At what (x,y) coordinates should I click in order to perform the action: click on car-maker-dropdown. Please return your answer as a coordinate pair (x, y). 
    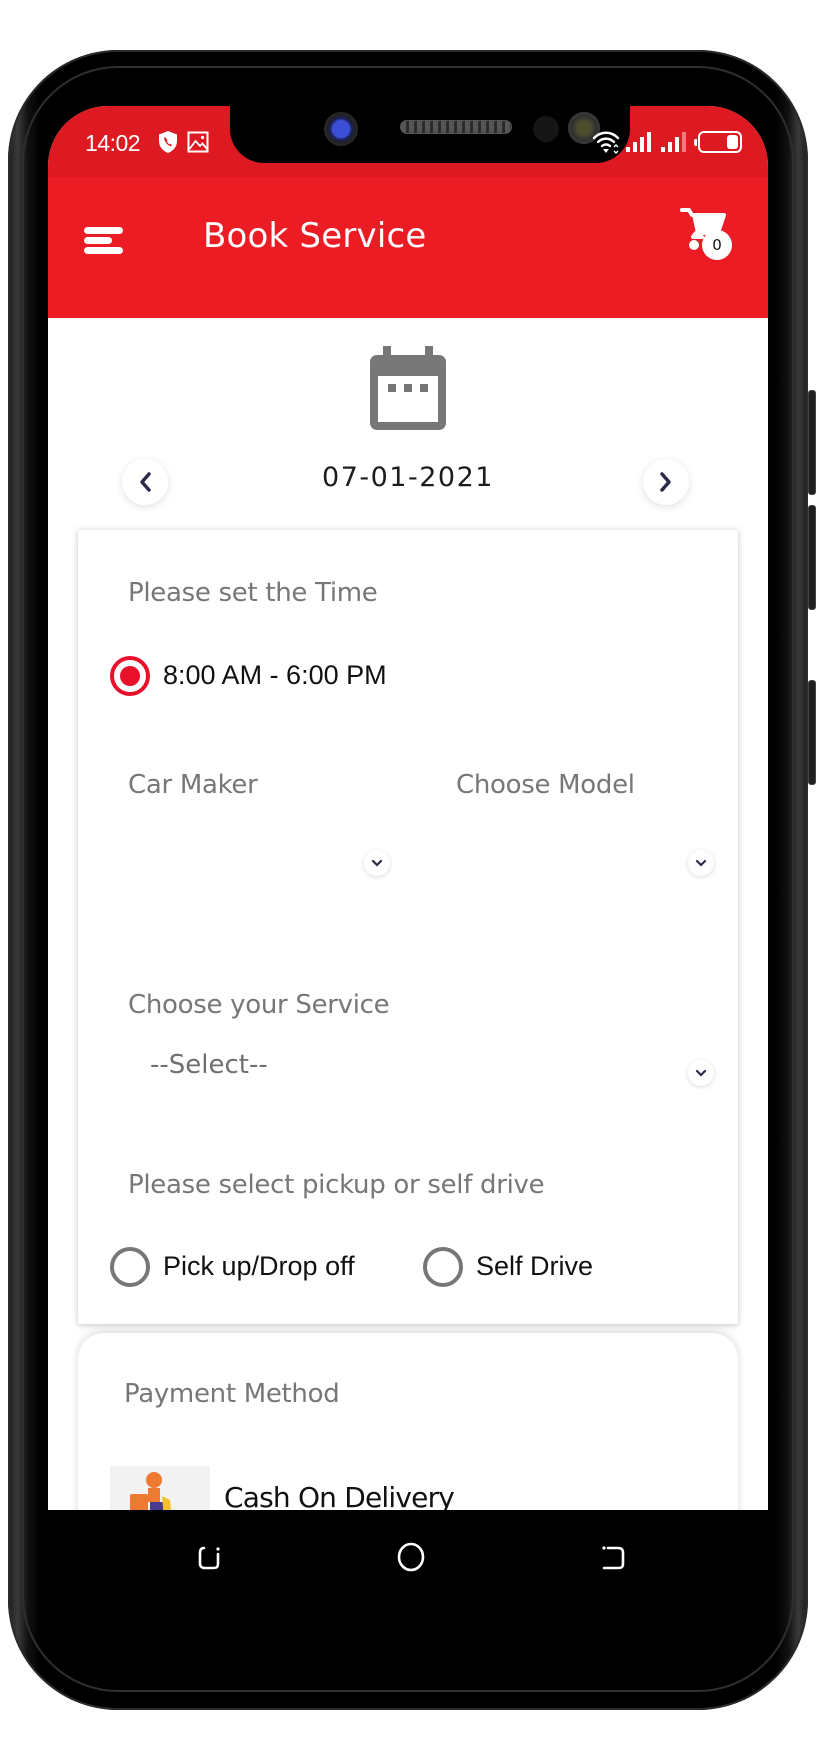
    Looking at the image, I should click on (268, 855).